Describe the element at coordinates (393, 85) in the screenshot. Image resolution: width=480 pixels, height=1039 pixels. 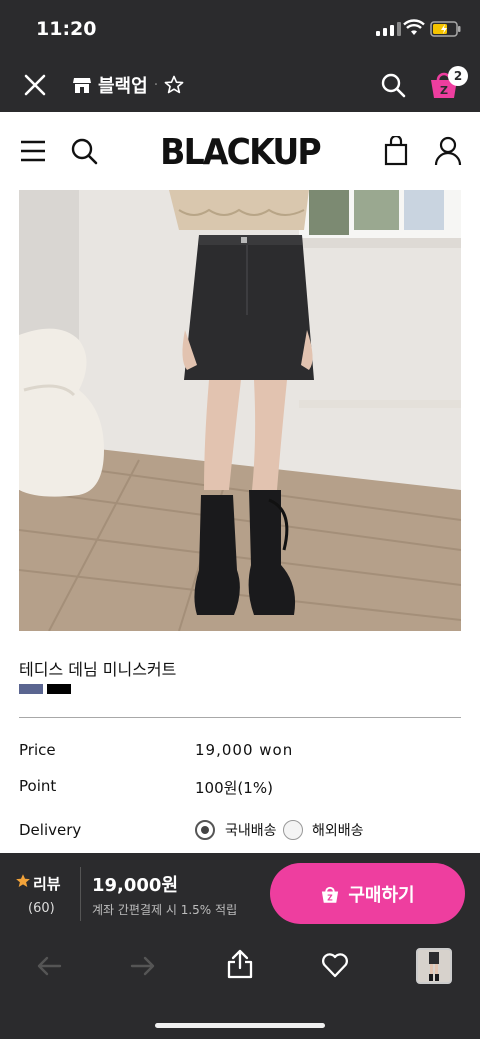
I see `search-icon` at that location.